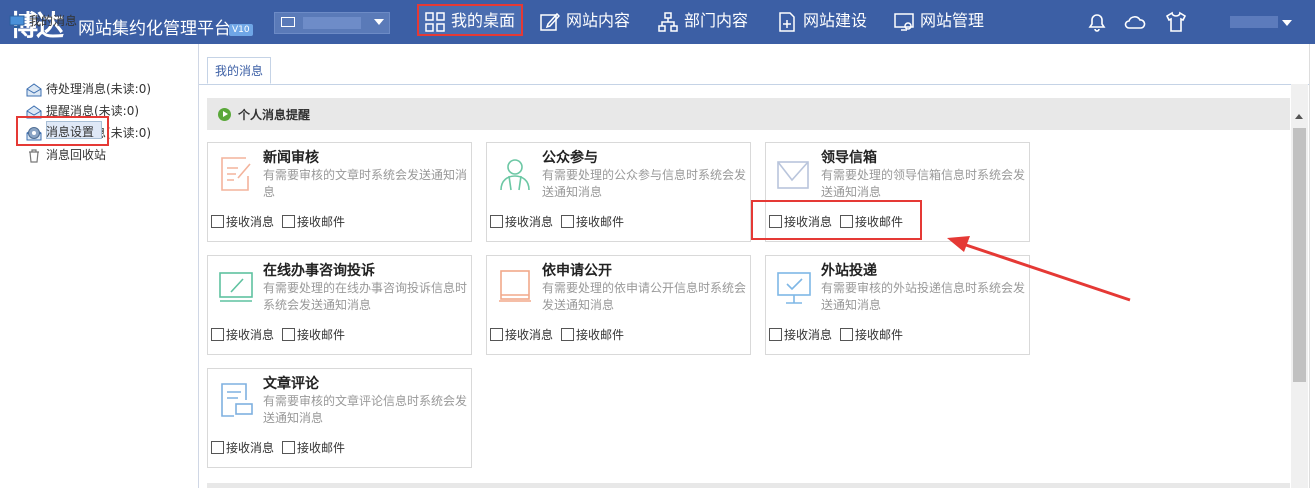 This screenshot has height=488, width=1315. I want to click on tab-bar: 我的消息, so click(757, 64).